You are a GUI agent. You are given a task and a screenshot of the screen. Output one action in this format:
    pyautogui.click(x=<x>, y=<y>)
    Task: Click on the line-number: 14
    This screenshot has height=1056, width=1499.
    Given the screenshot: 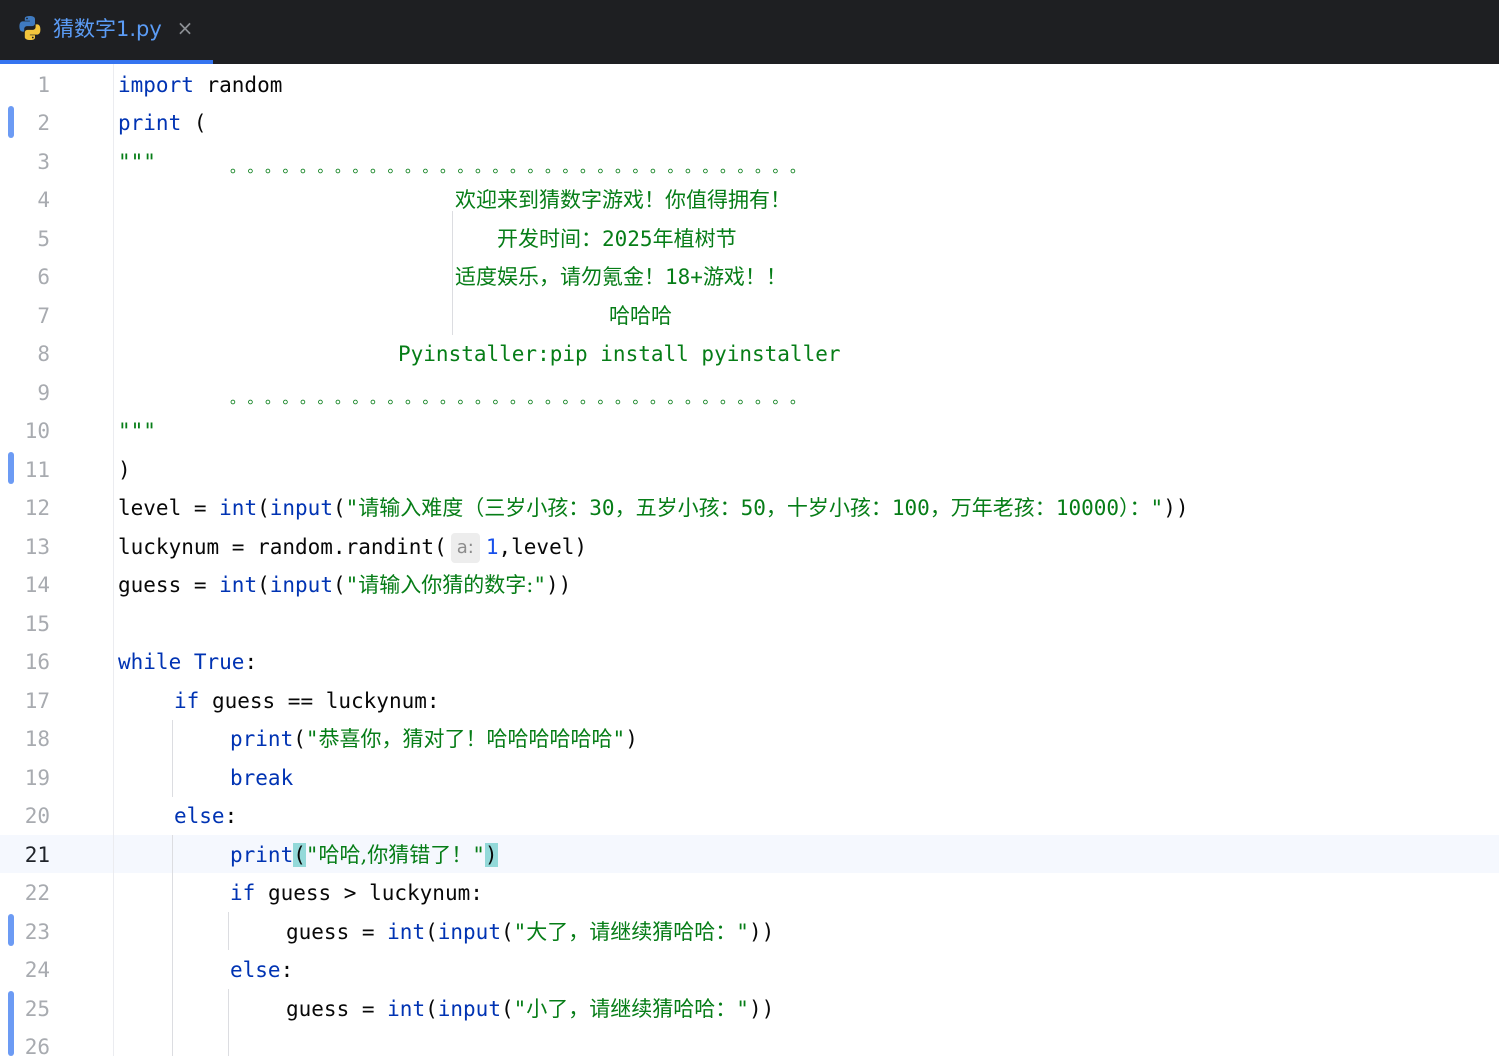 What is the action you would take?
    pyautogui.click(x=37, y=585)
    